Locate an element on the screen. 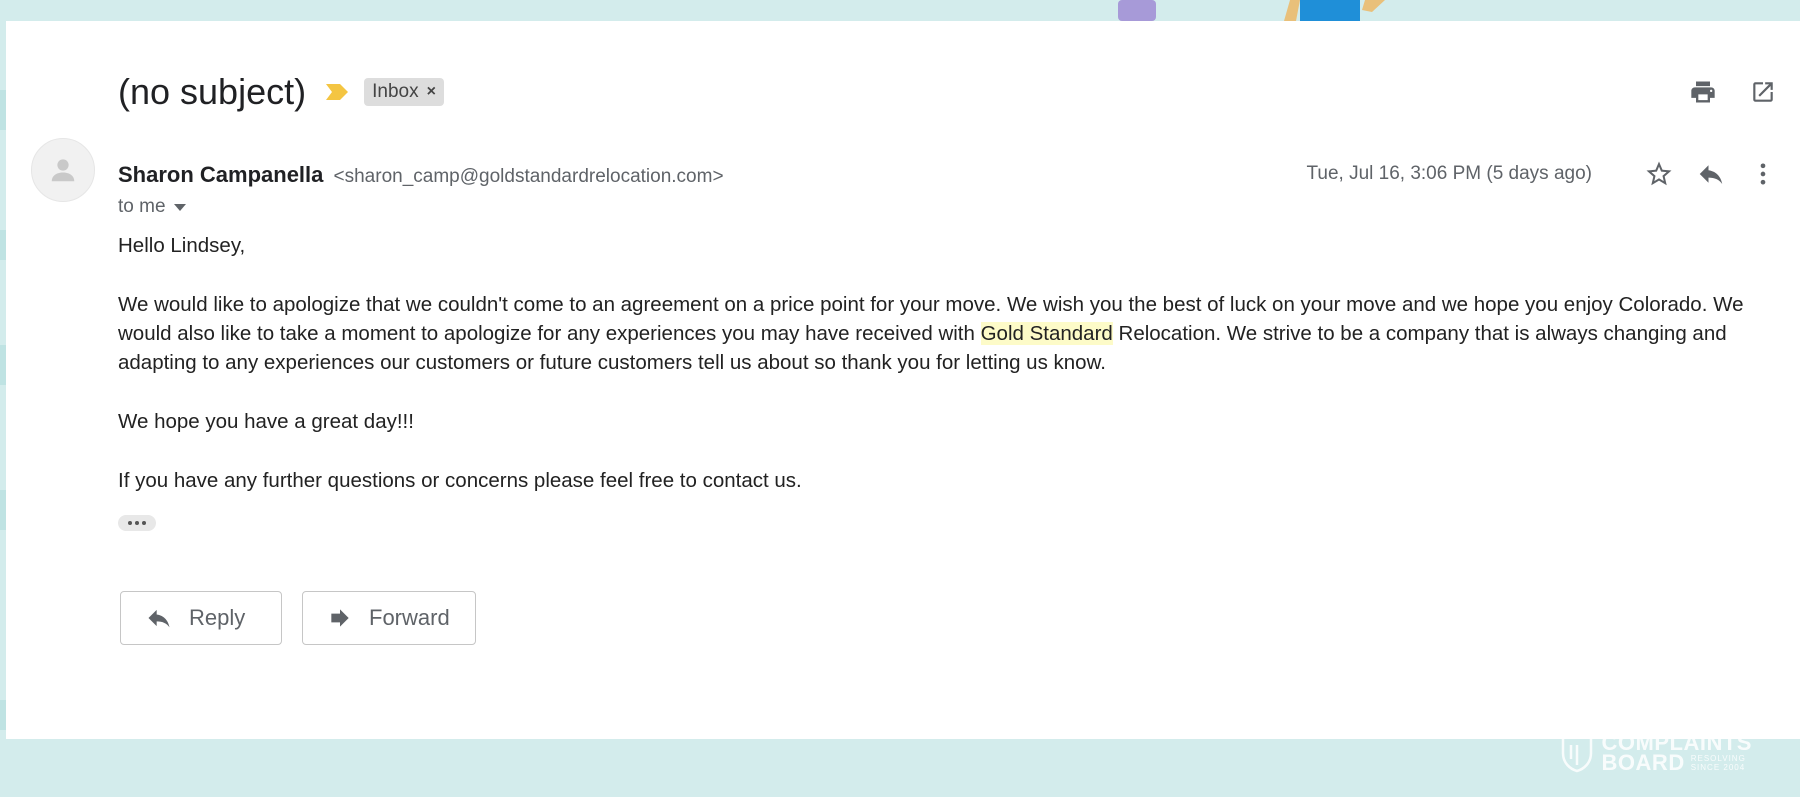 The height and width of the screenshot is (797, 1800). more-options-button is located at coordinates (1763, 174).